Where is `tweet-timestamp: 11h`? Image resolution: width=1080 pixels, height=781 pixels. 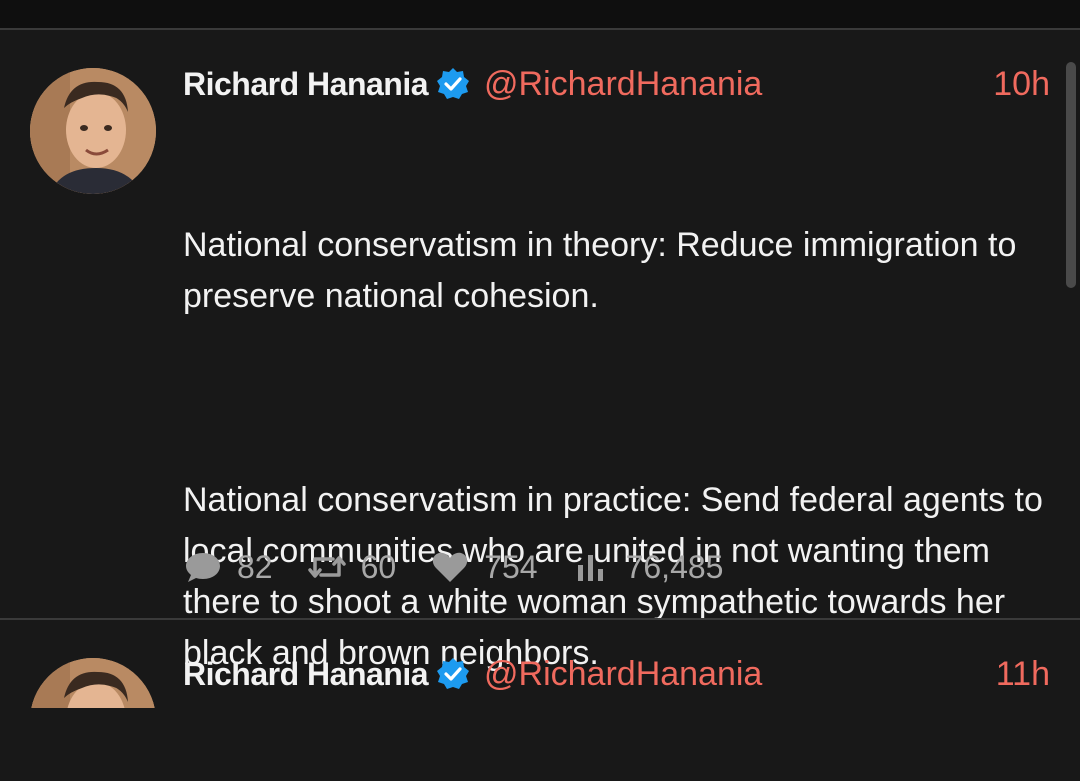 tweet-timestamp: 11h is located at coordinates (1023, 674).